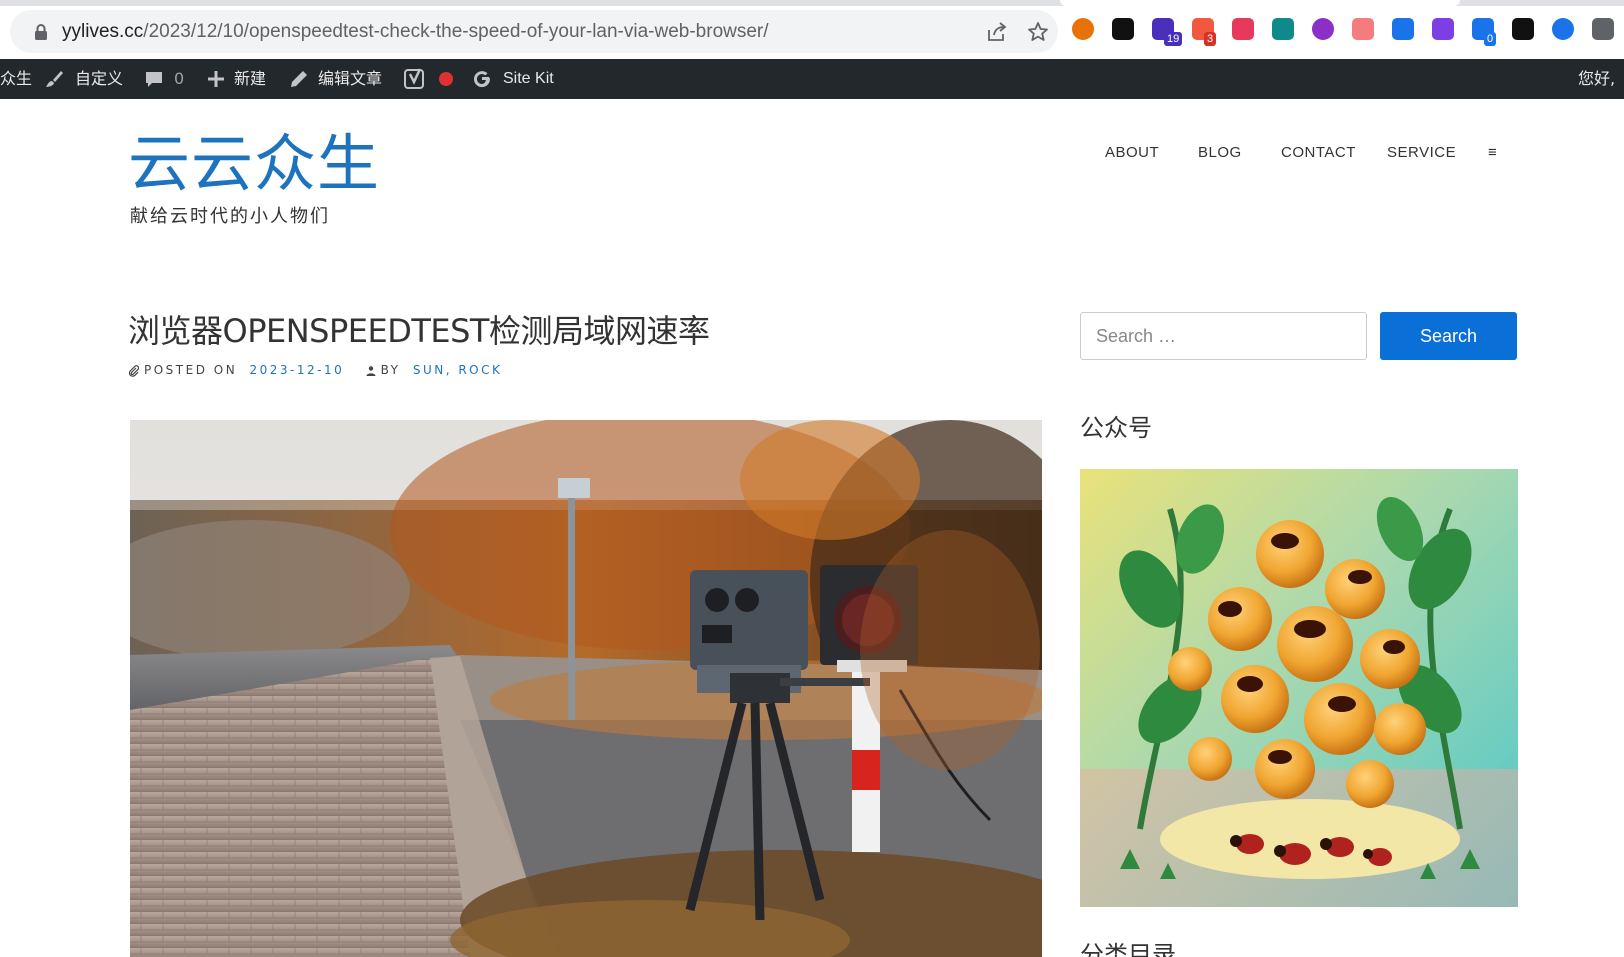  Describe the element at coordinates (254, 164) in the screenshot. I see `site-title: 云云众生` at that location.